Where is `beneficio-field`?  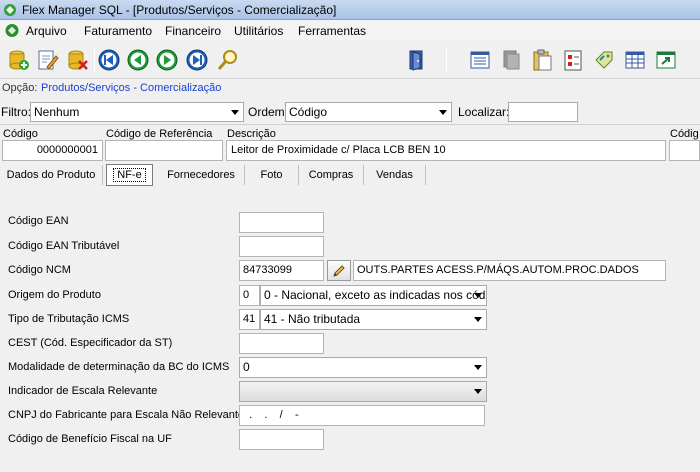
beneficio-field is located at coordinates (281, 439).